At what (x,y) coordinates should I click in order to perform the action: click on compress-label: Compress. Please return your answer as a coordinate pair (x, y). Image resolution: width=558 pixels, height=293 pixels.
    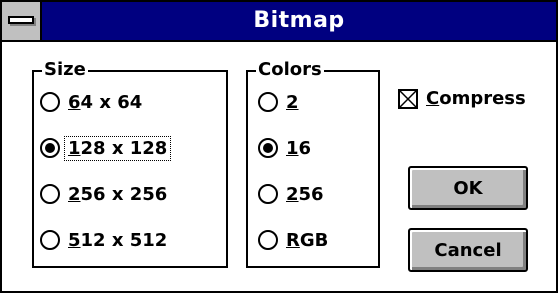
    Looking at the image, I should click on (476, 98).